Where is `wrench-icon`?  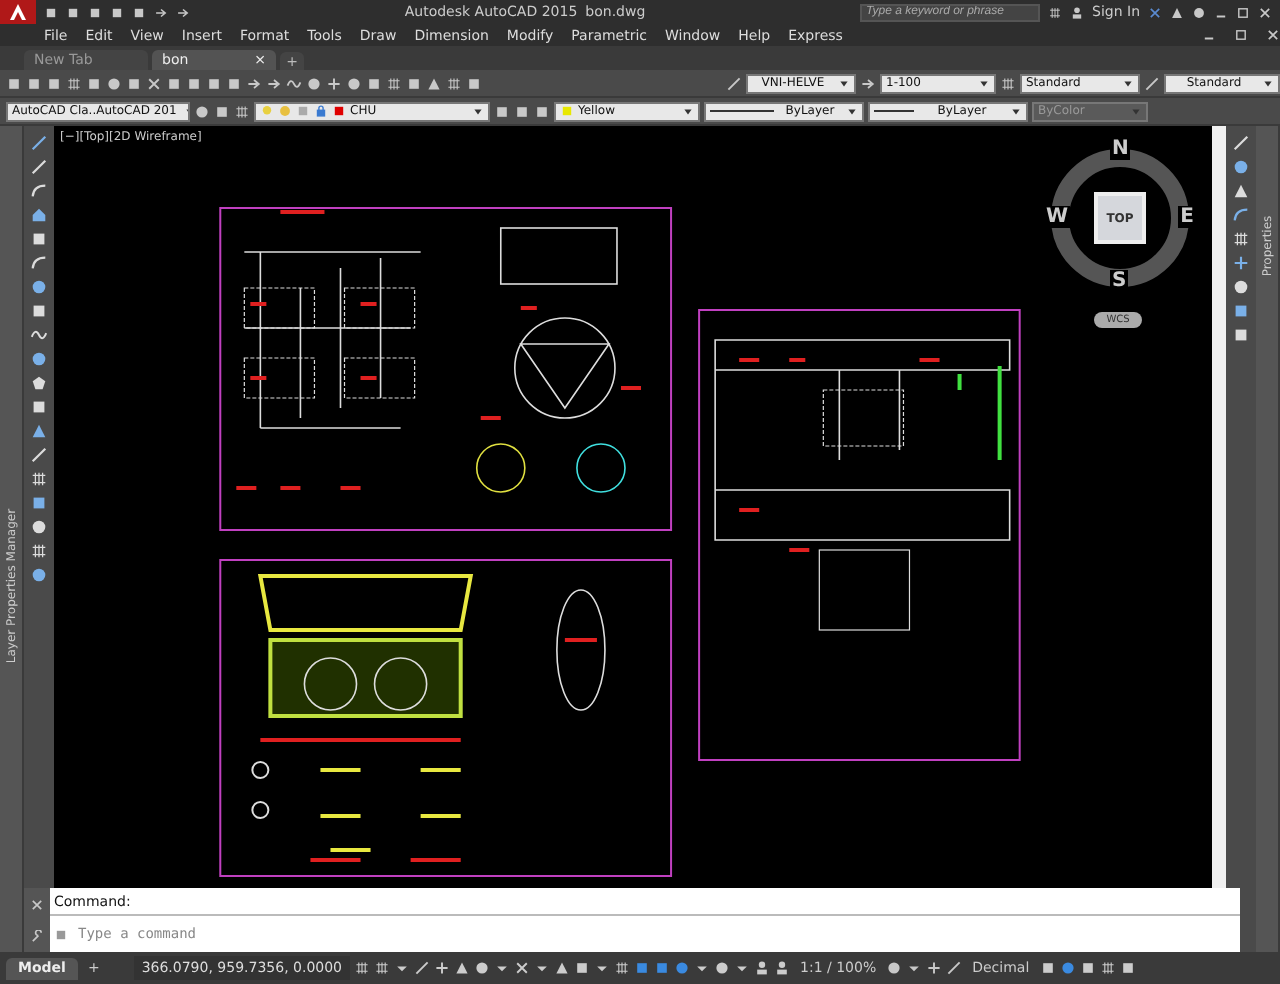
wrench-icon is located at coordinates (37, 936).